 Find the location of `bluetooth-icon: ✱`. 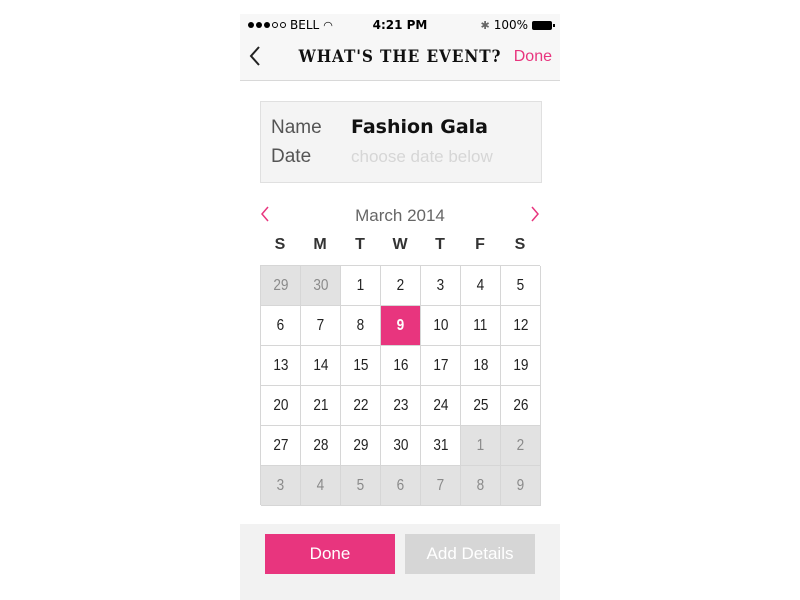

bluetooth-icon: ✱ is located at coordinates (485, 25).